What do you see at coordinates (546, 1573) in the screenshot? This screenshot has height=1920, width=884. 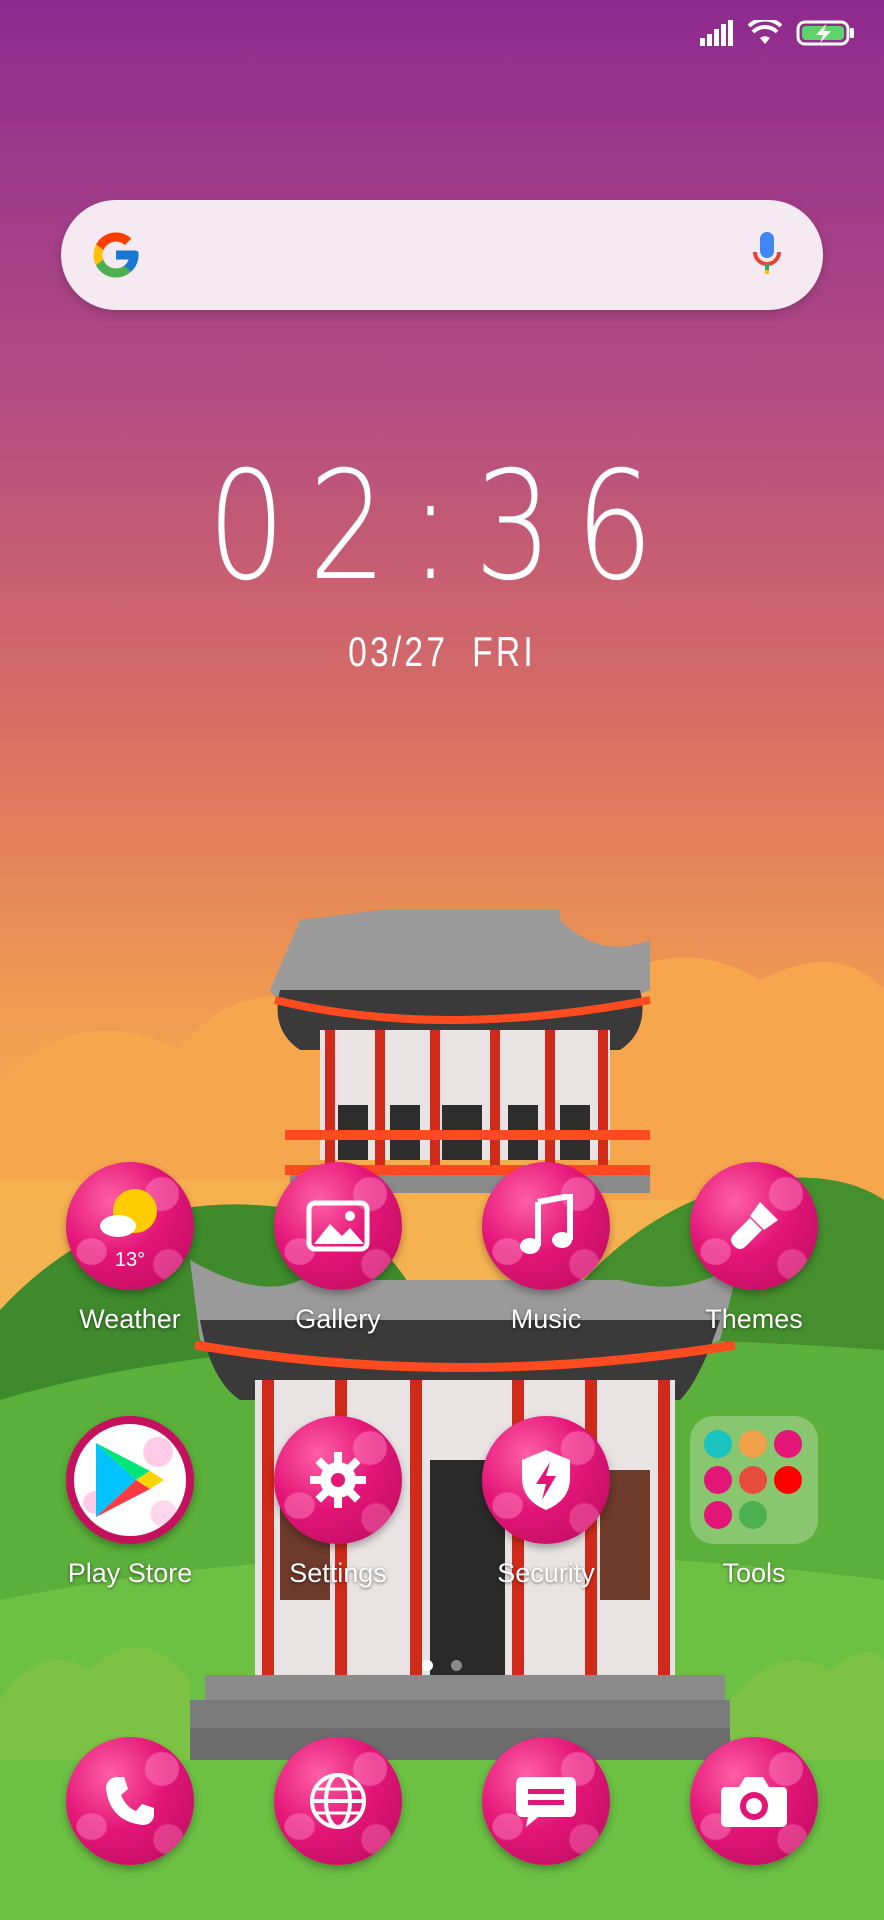 I see `app-label: Security` at bounding box center [546, 1573].